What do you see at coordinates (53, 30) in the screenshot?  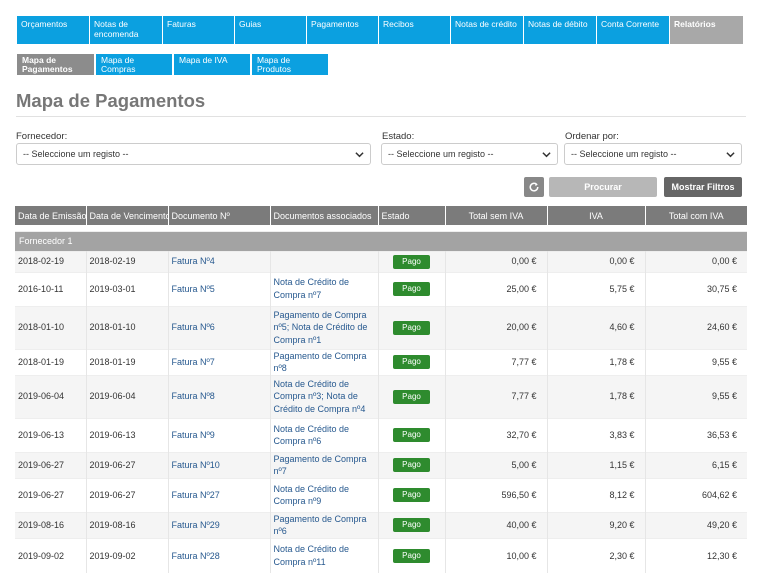 I see `nav-tab-orcamentos: Orçamentos` at bounding box center [53, 30].